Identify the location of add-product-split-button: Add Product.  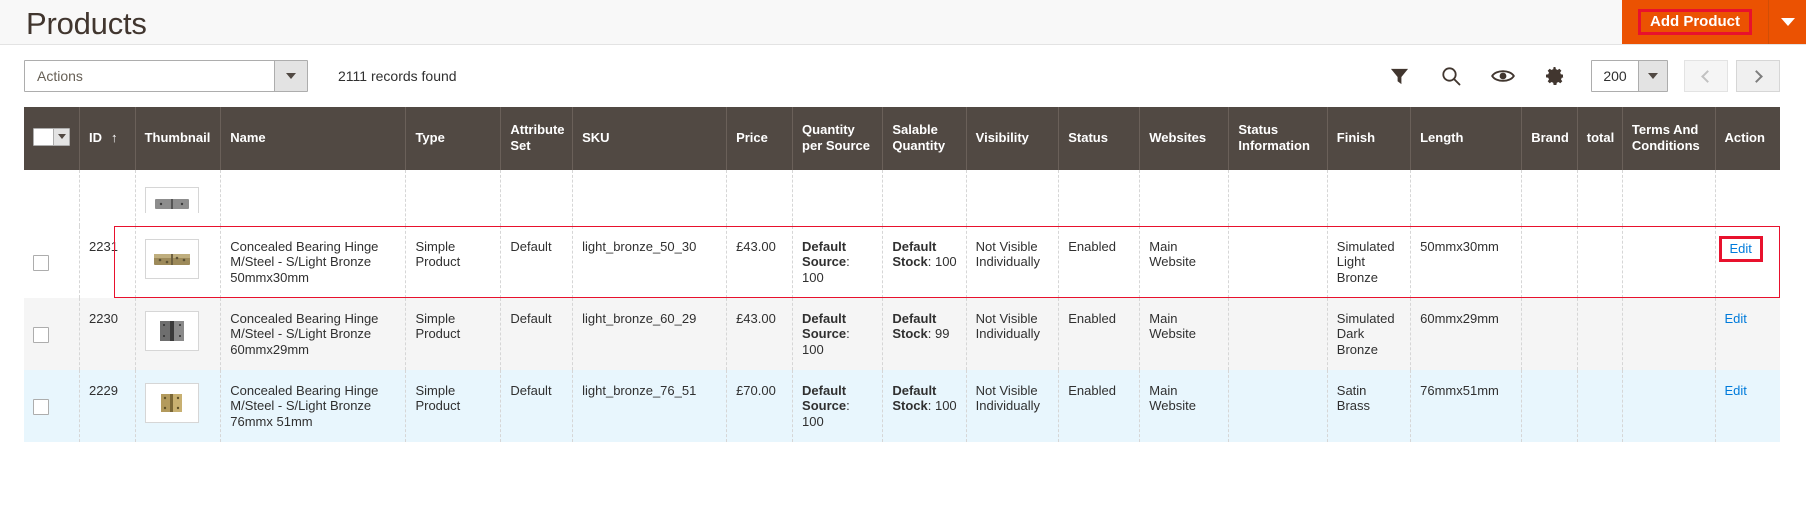
(1714, 22).